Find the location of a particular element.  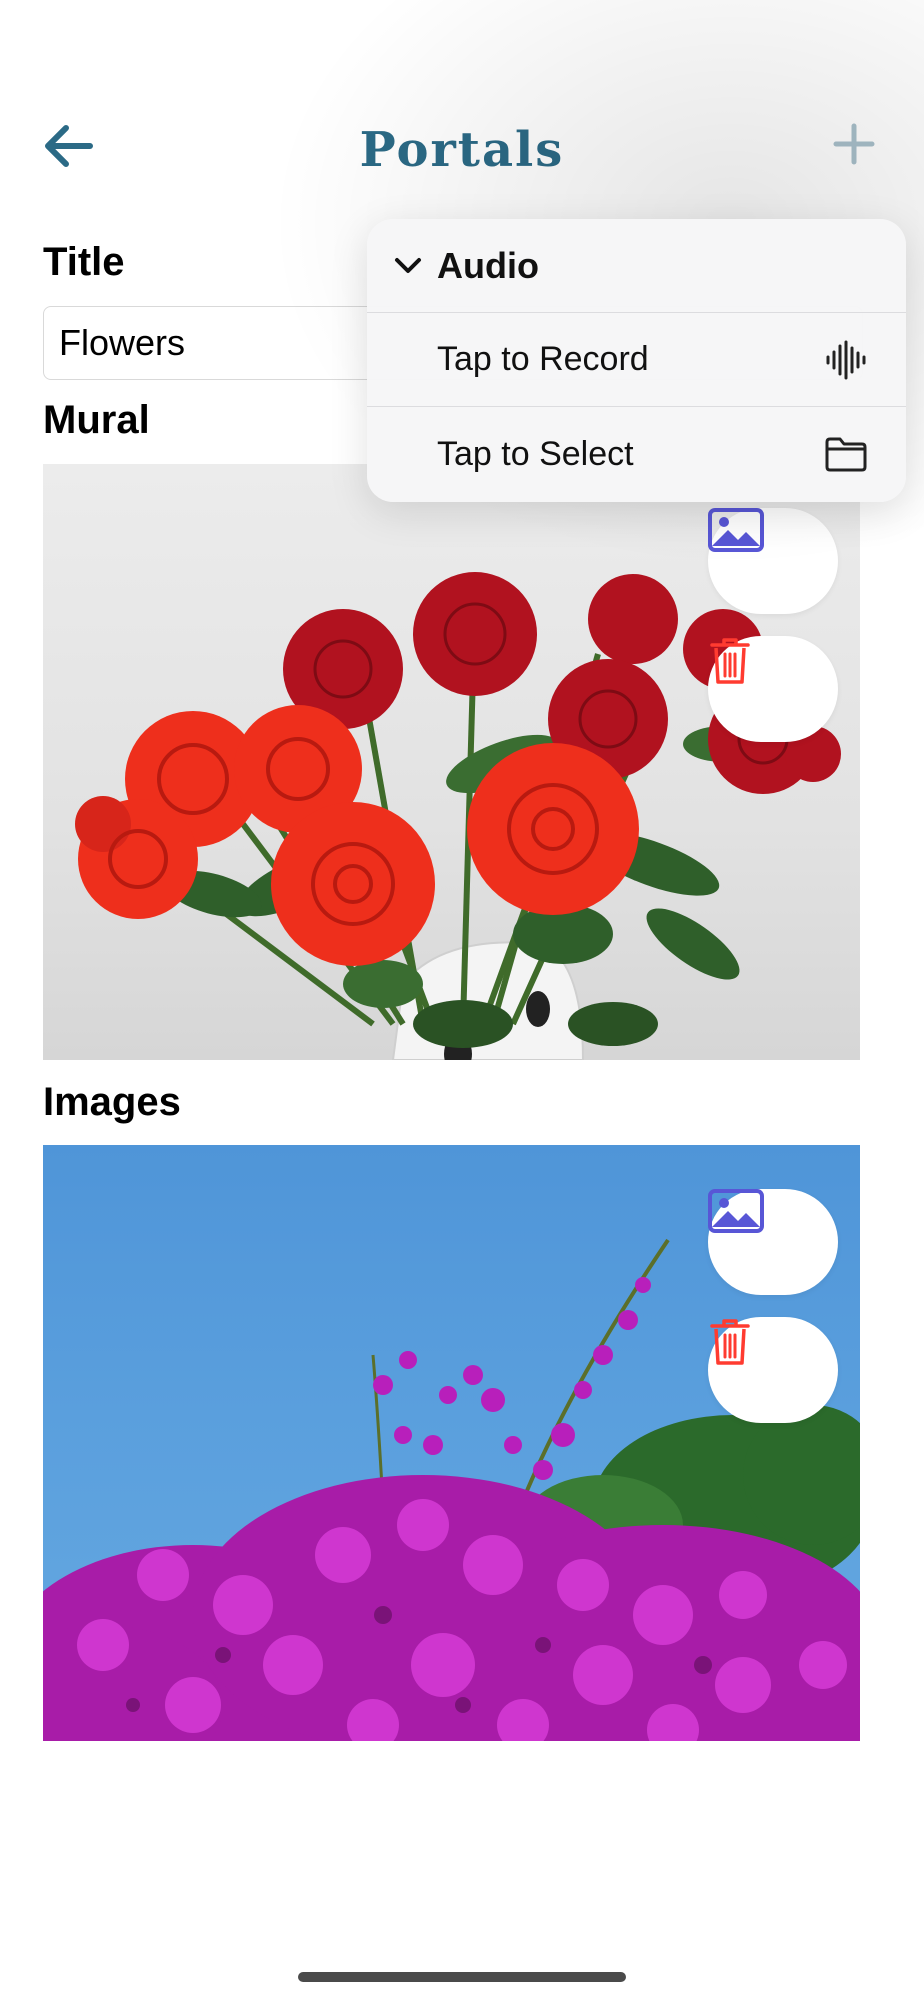

mural-change-image-button is located at coordinates (773, 561).